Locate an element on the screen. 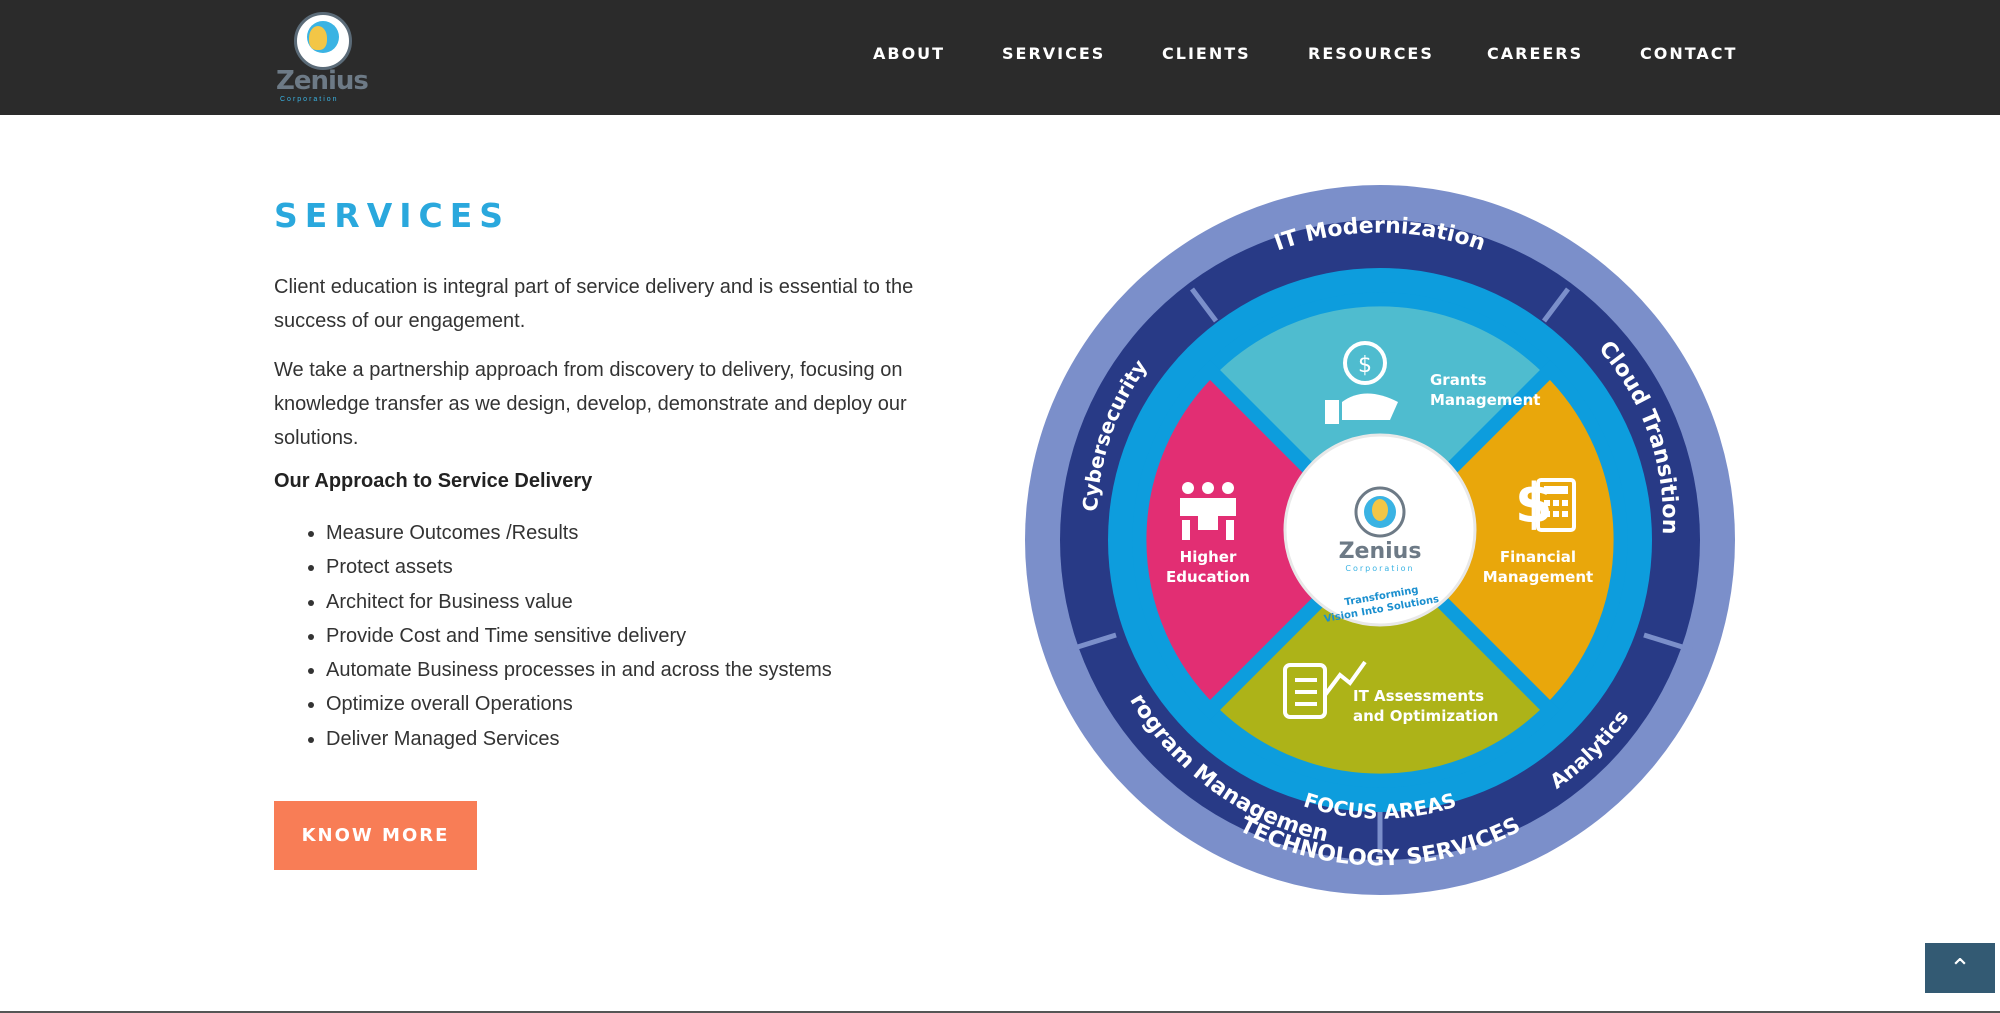  chevron-up-icon: ⌃ is located at coordinates (1960, 967).